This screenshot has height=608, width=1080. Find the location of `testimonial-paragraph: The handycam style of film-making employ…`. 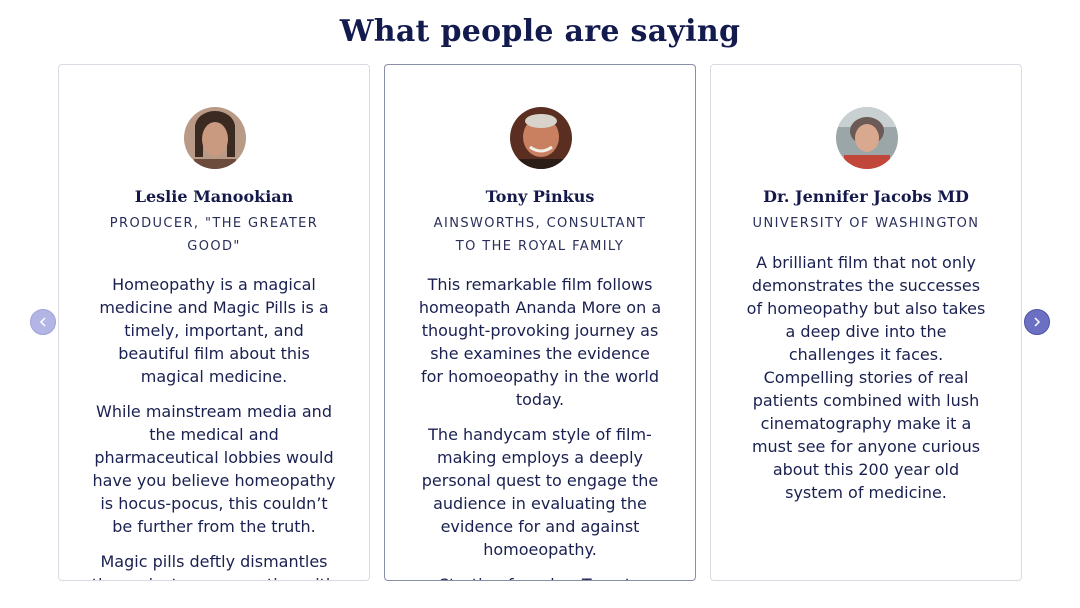

testimonial-paragraph: The handycam style of film-making employ… is located at coordinates (540, 492).